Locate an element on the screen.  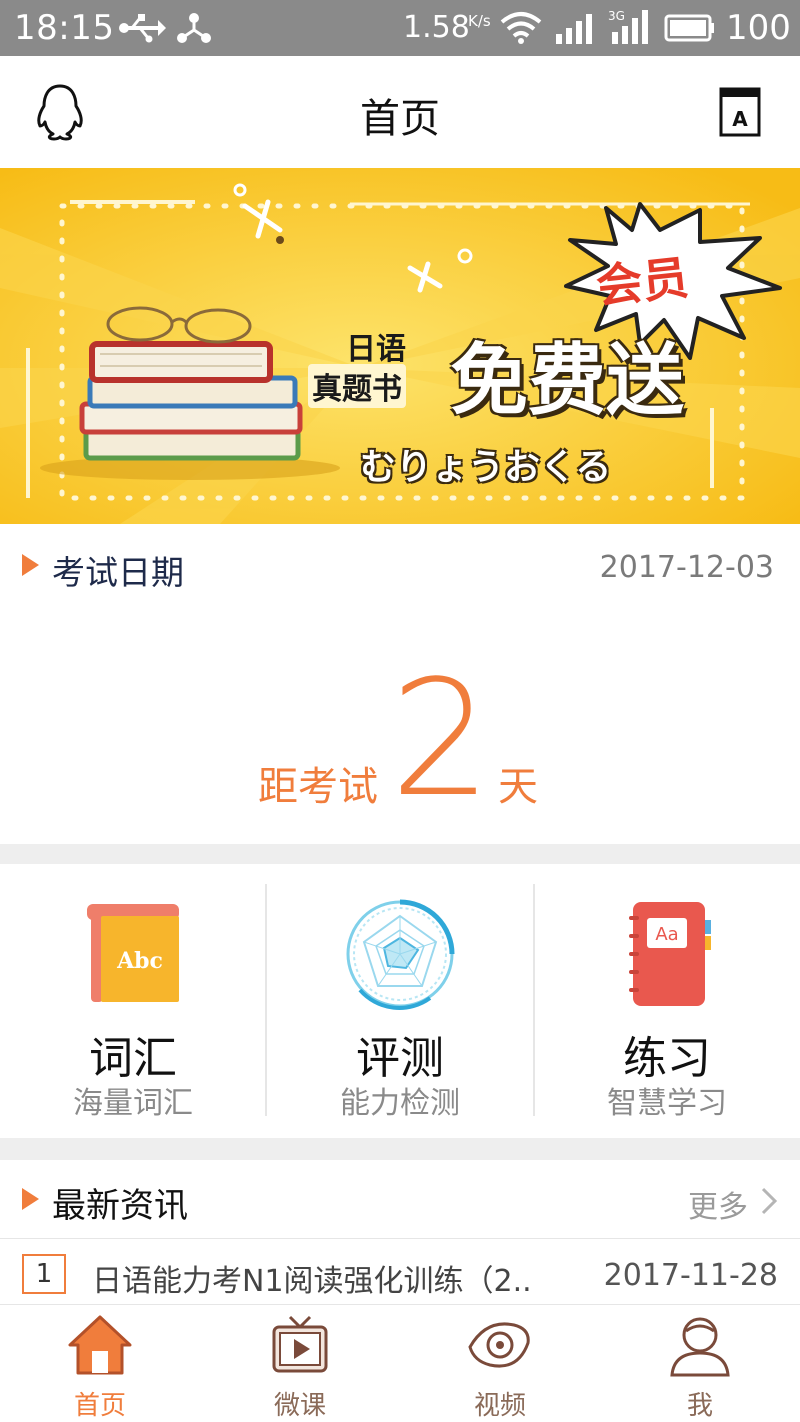
vocabulary-icon-text: Abc is located at coordinates (139, 961).